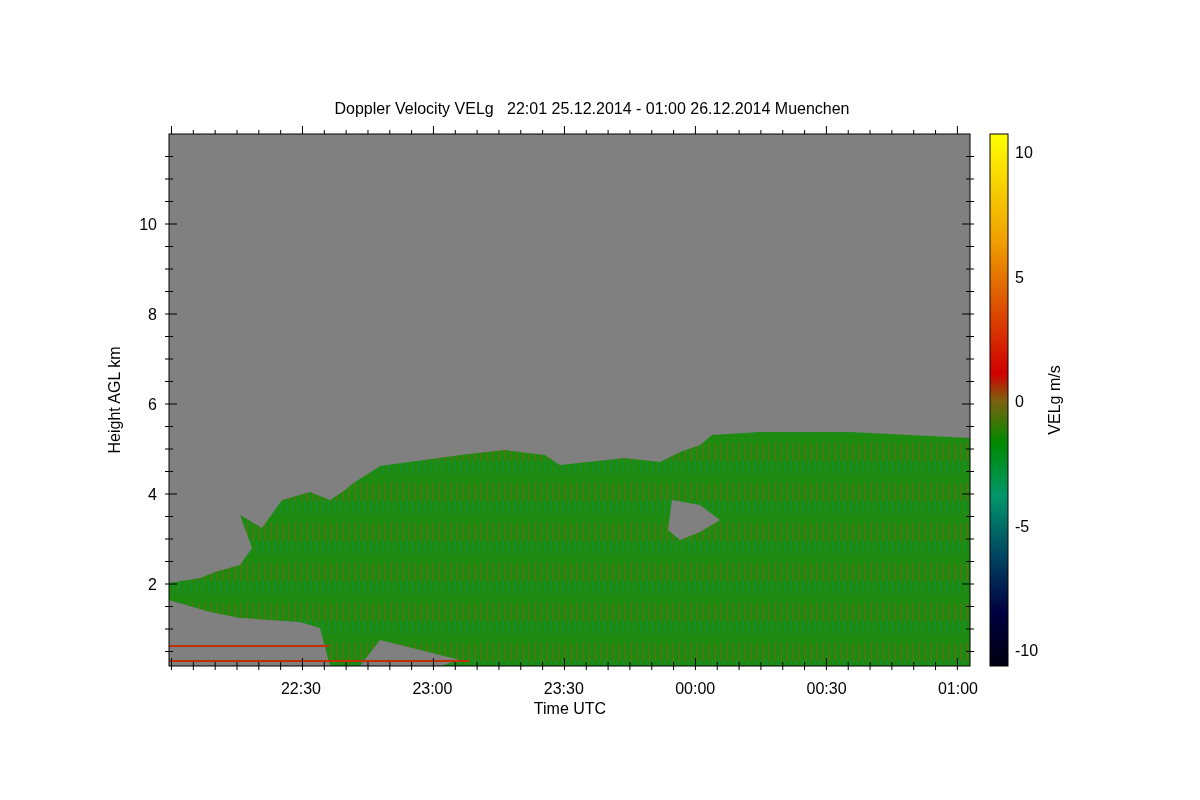  What do you see at coordinates (152, 494) in the screenshot?
I see `y-tick-label: 4` at bounding box center [152, 494].